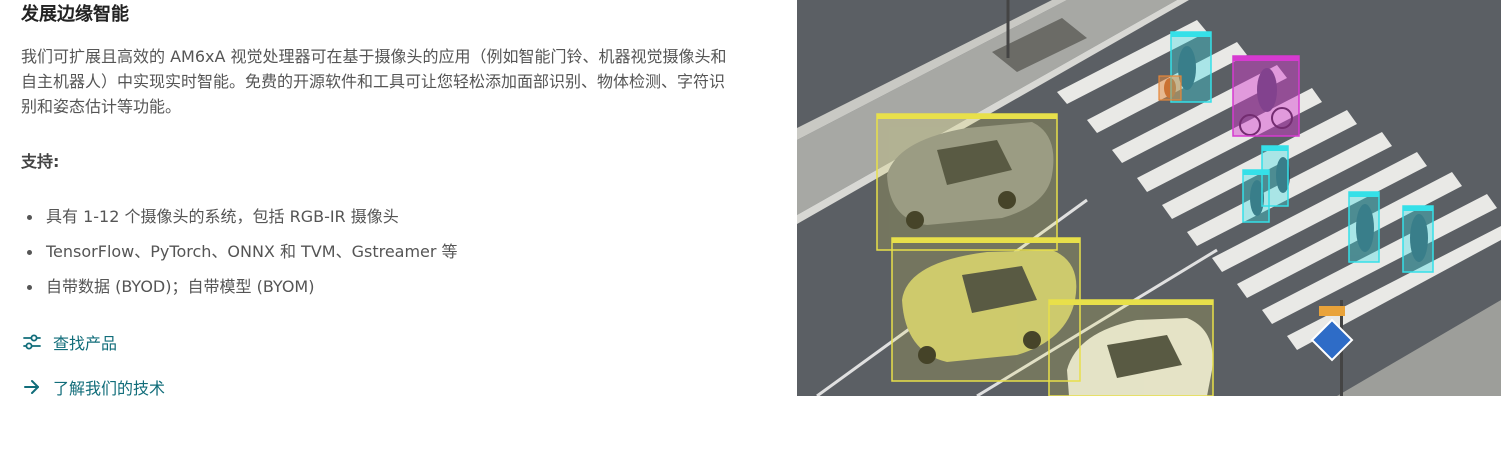 The image size is (1512, 459). What do you see at coordinates (109, 388) in the screenshot?
I see `learn-technology-label: 了解我们的技术` at bounding box center [109, 388].